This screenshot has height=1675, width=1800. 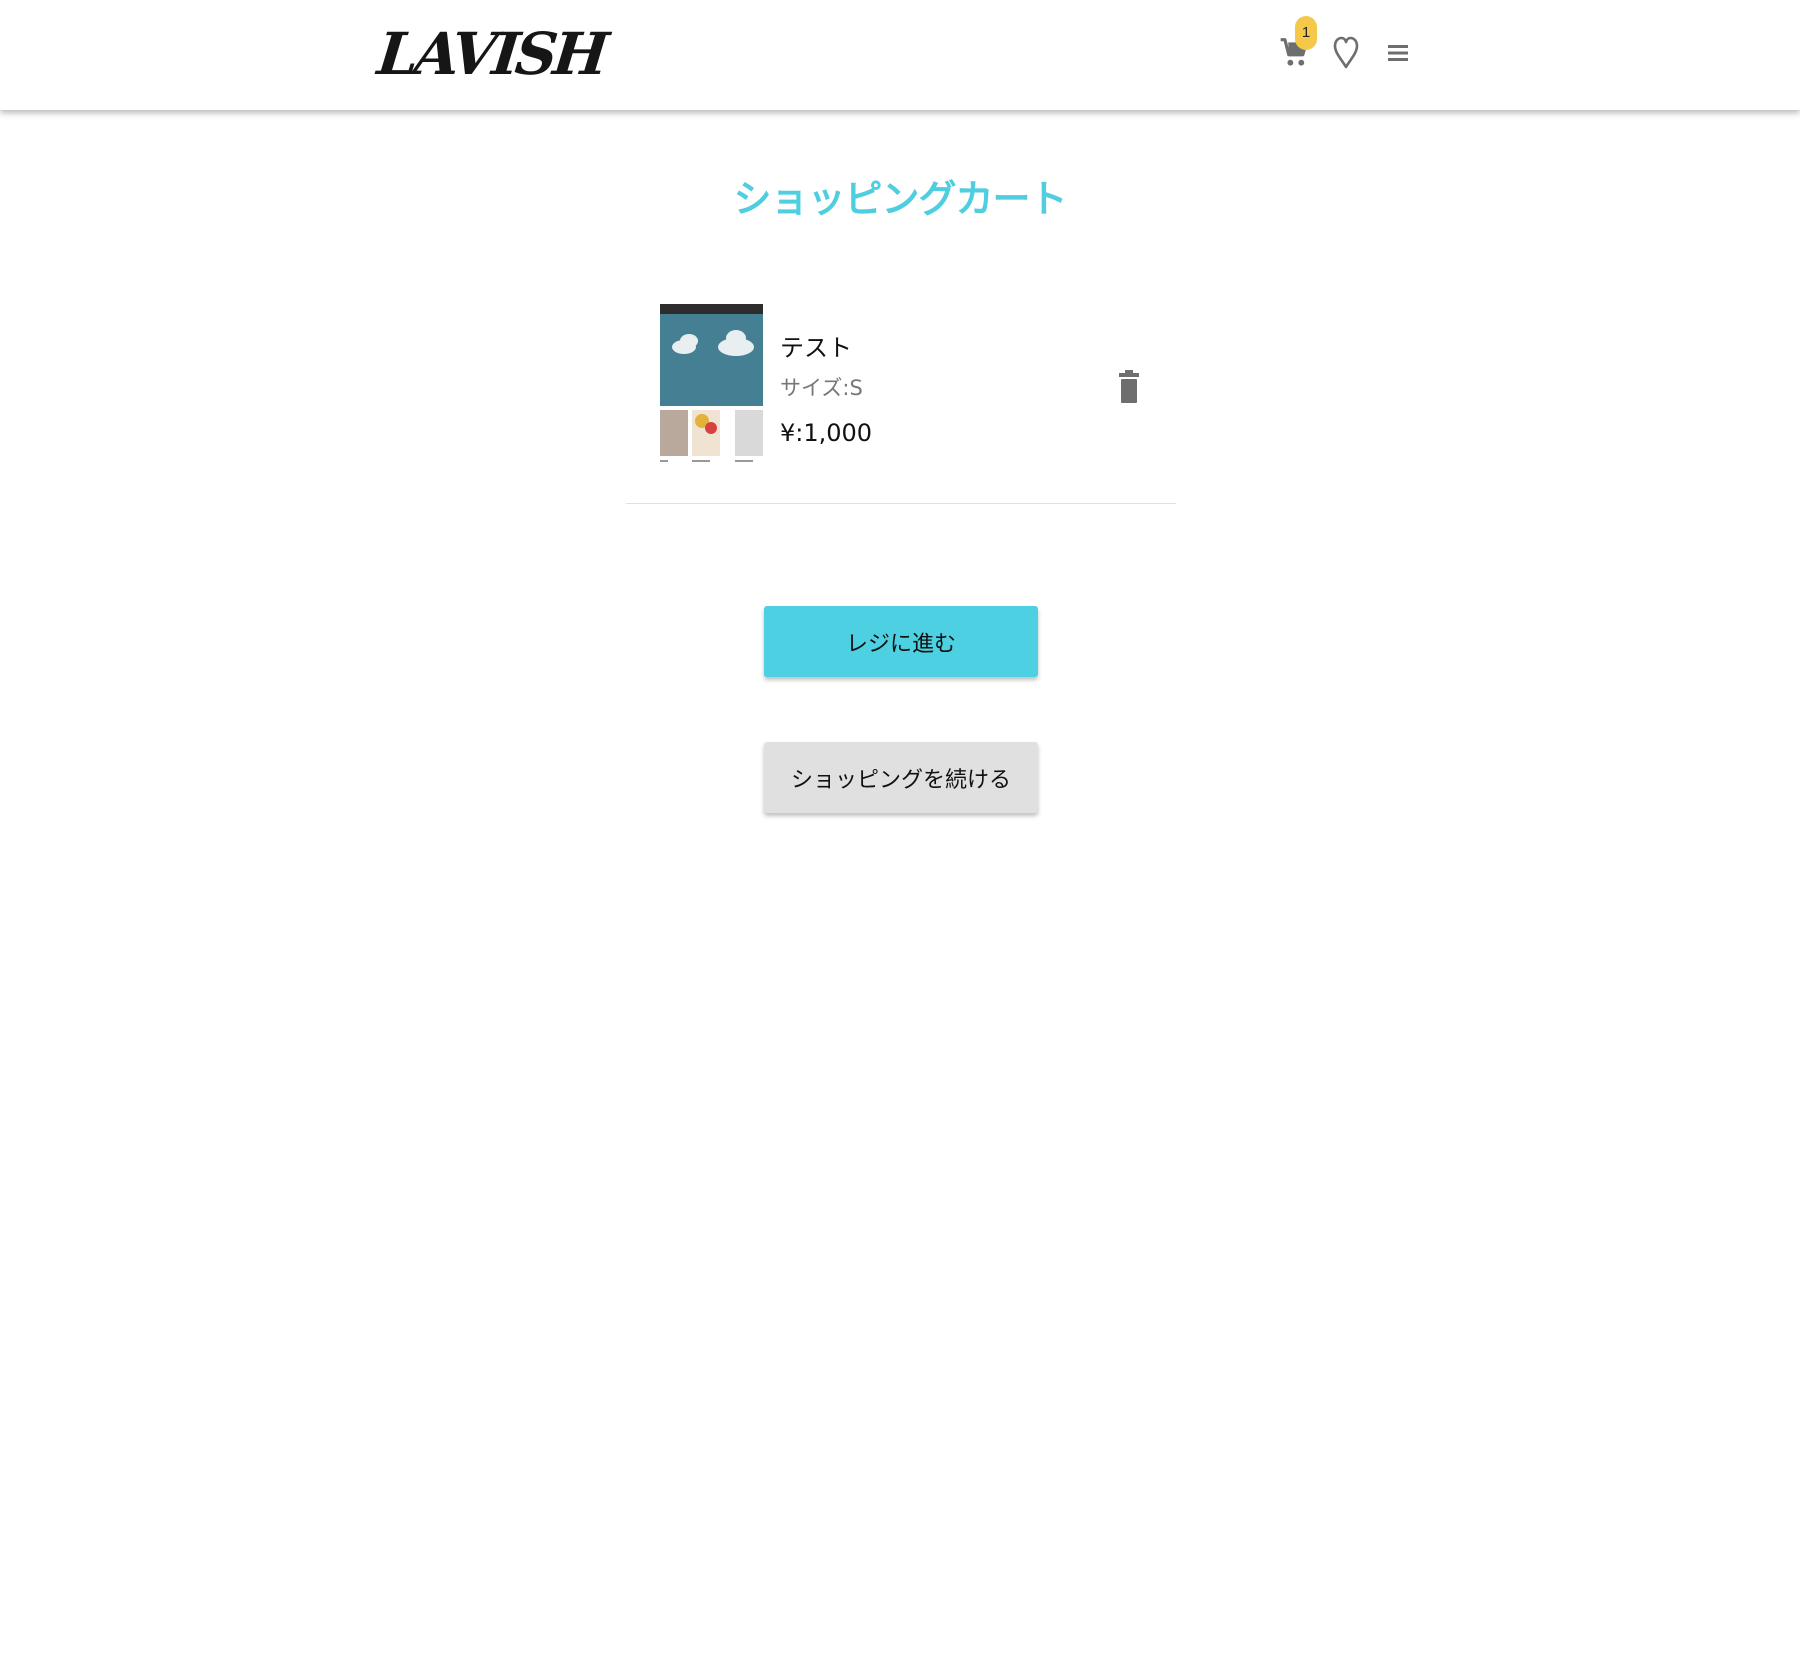 I want to click on favorites-button, so click(x=1346, y=53).